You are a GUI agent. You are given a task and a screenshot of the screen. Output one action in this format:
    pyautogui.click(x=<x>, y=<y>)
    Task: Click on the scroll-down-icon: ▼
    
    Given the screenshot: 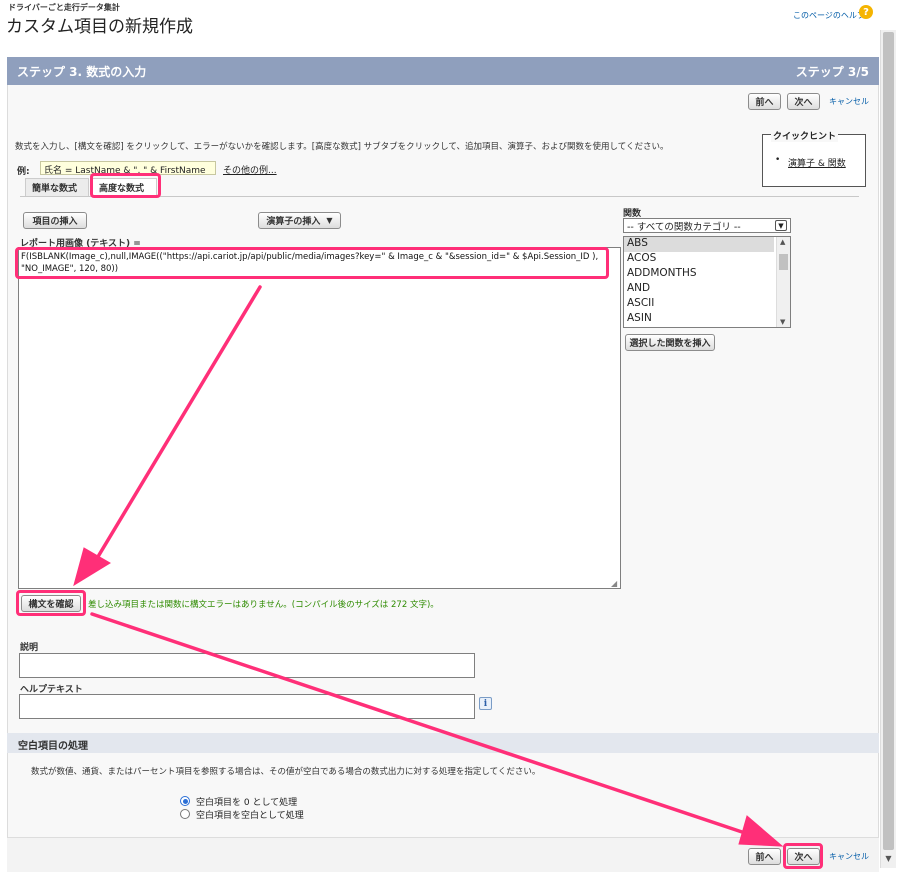 What is the action you would take?
    pyautogui.click(x=888, y=861)
    